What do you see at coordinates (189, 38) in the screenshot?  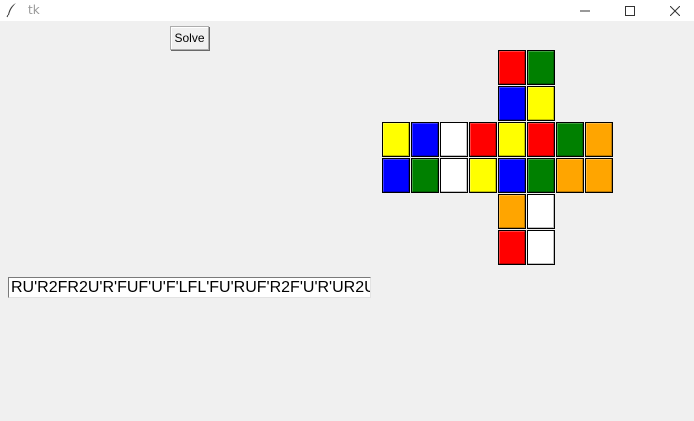 I see `solve-button: Solve` at bounding box center [189, 38].